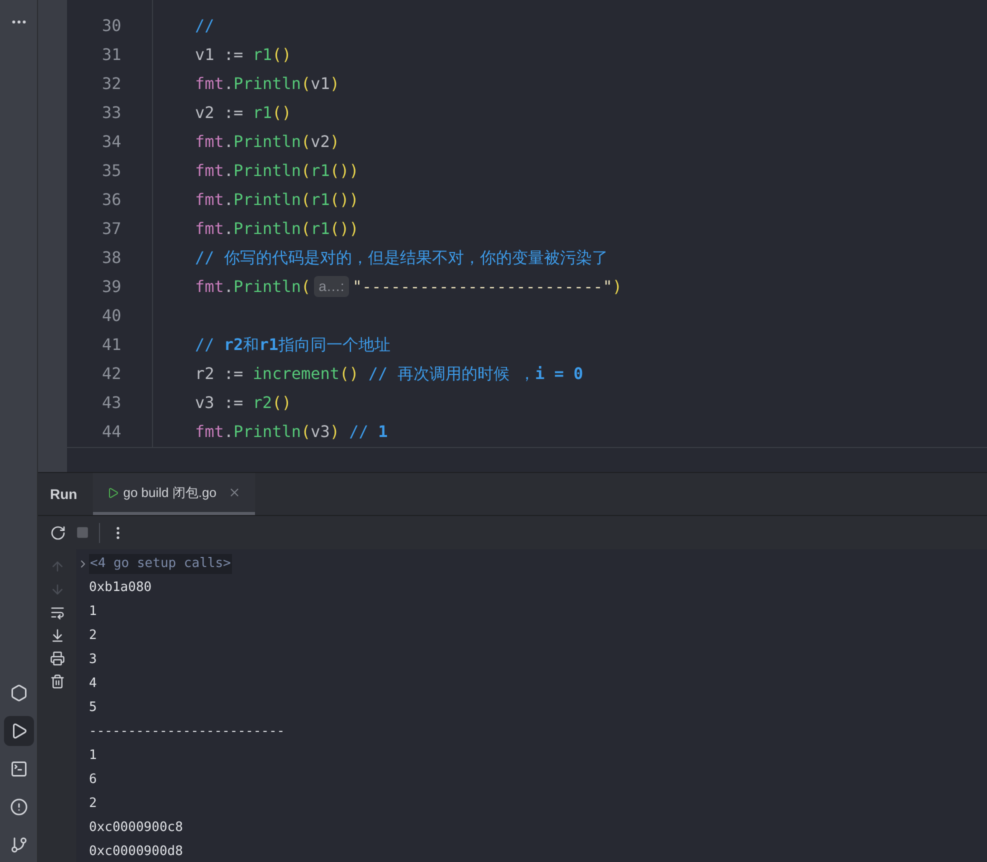 The width and height of the screenshot is (987, 862). Describe the element at coordinates (112, 25) in the screenshot. I see `line-number: 30` at that location.